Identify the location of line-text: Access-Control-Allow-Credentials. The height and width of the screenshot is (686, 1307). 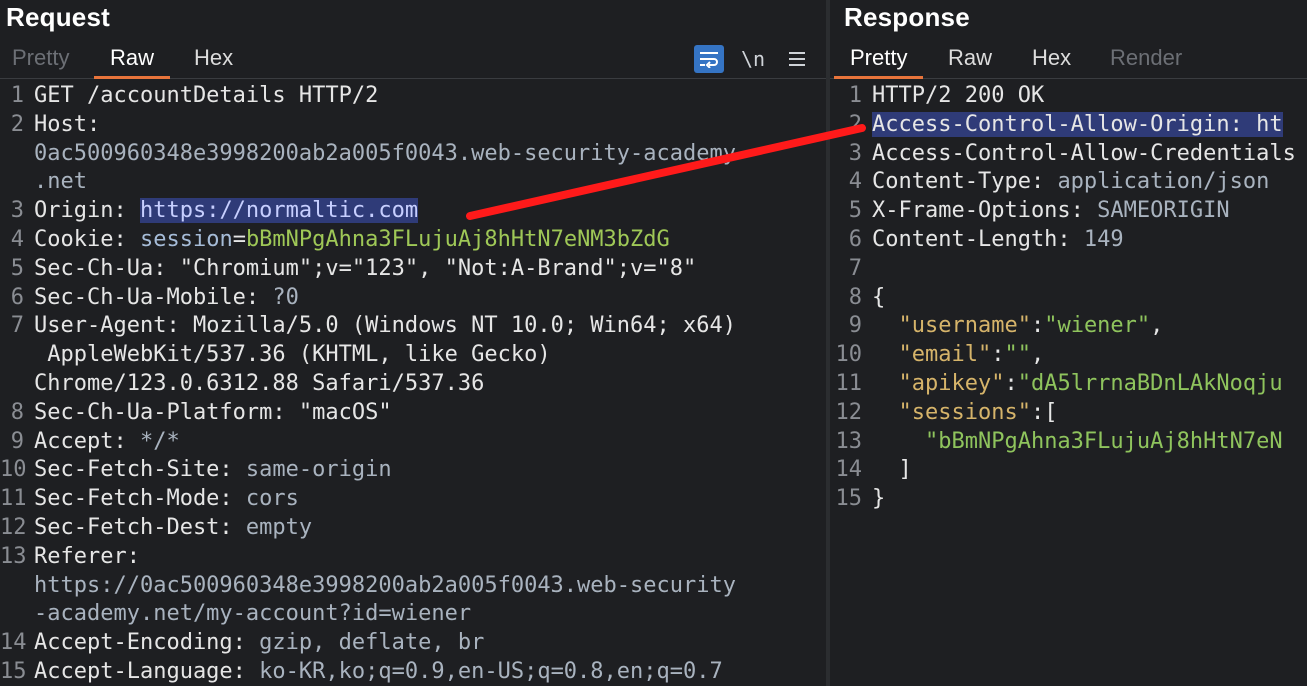
(1084, 154).